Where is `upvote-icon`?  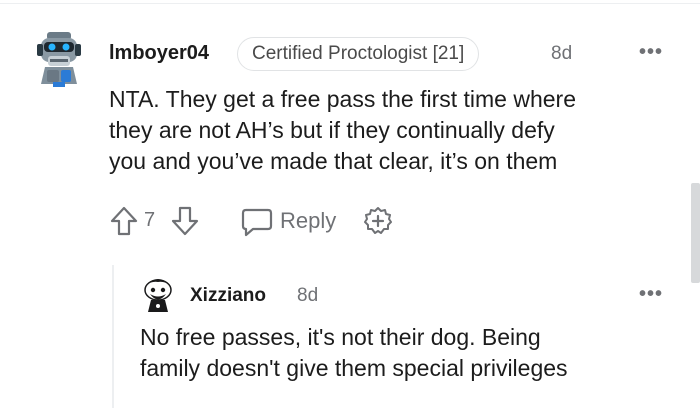
upvote-icon is located at coordinates (124, 221).